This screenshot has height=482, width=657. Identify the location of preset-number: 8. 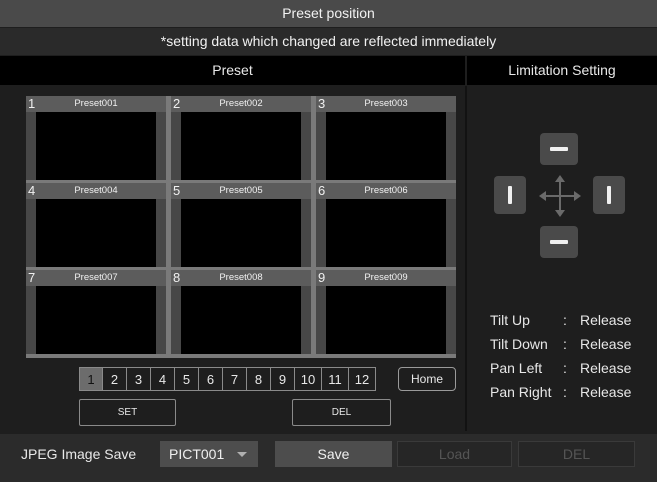
(177, 277).